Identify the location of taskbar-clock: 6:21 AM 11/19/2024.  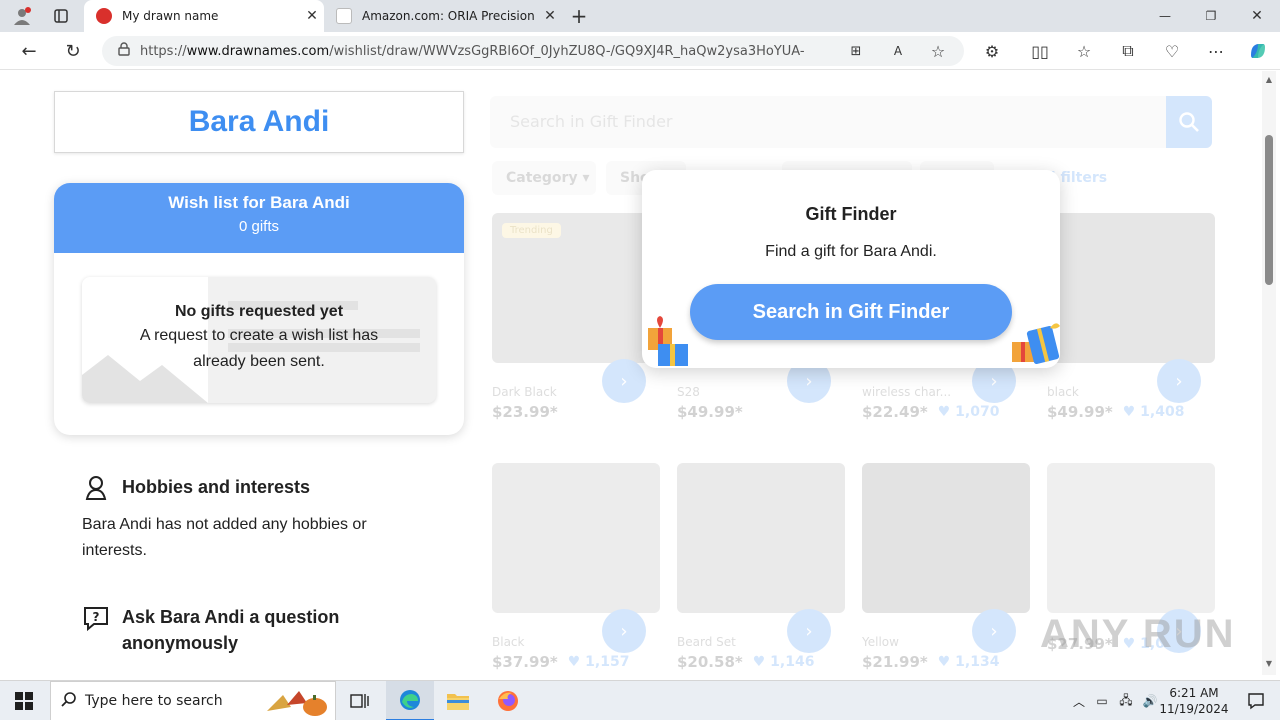
(1194, 701).